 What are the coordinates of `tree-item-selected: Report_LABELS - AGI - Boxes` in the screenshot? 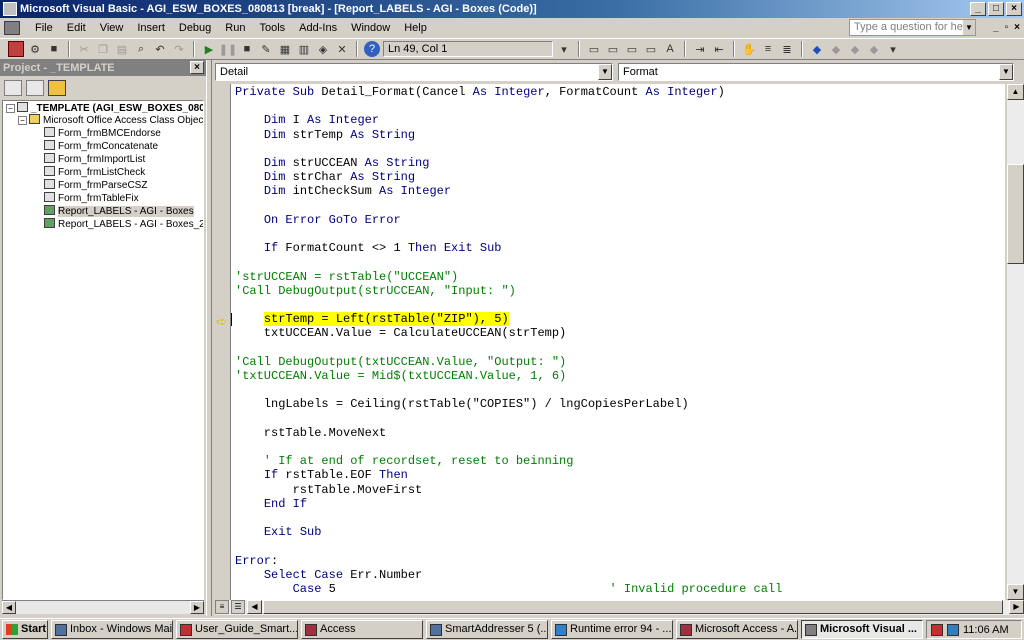 It's located at (103, 211).